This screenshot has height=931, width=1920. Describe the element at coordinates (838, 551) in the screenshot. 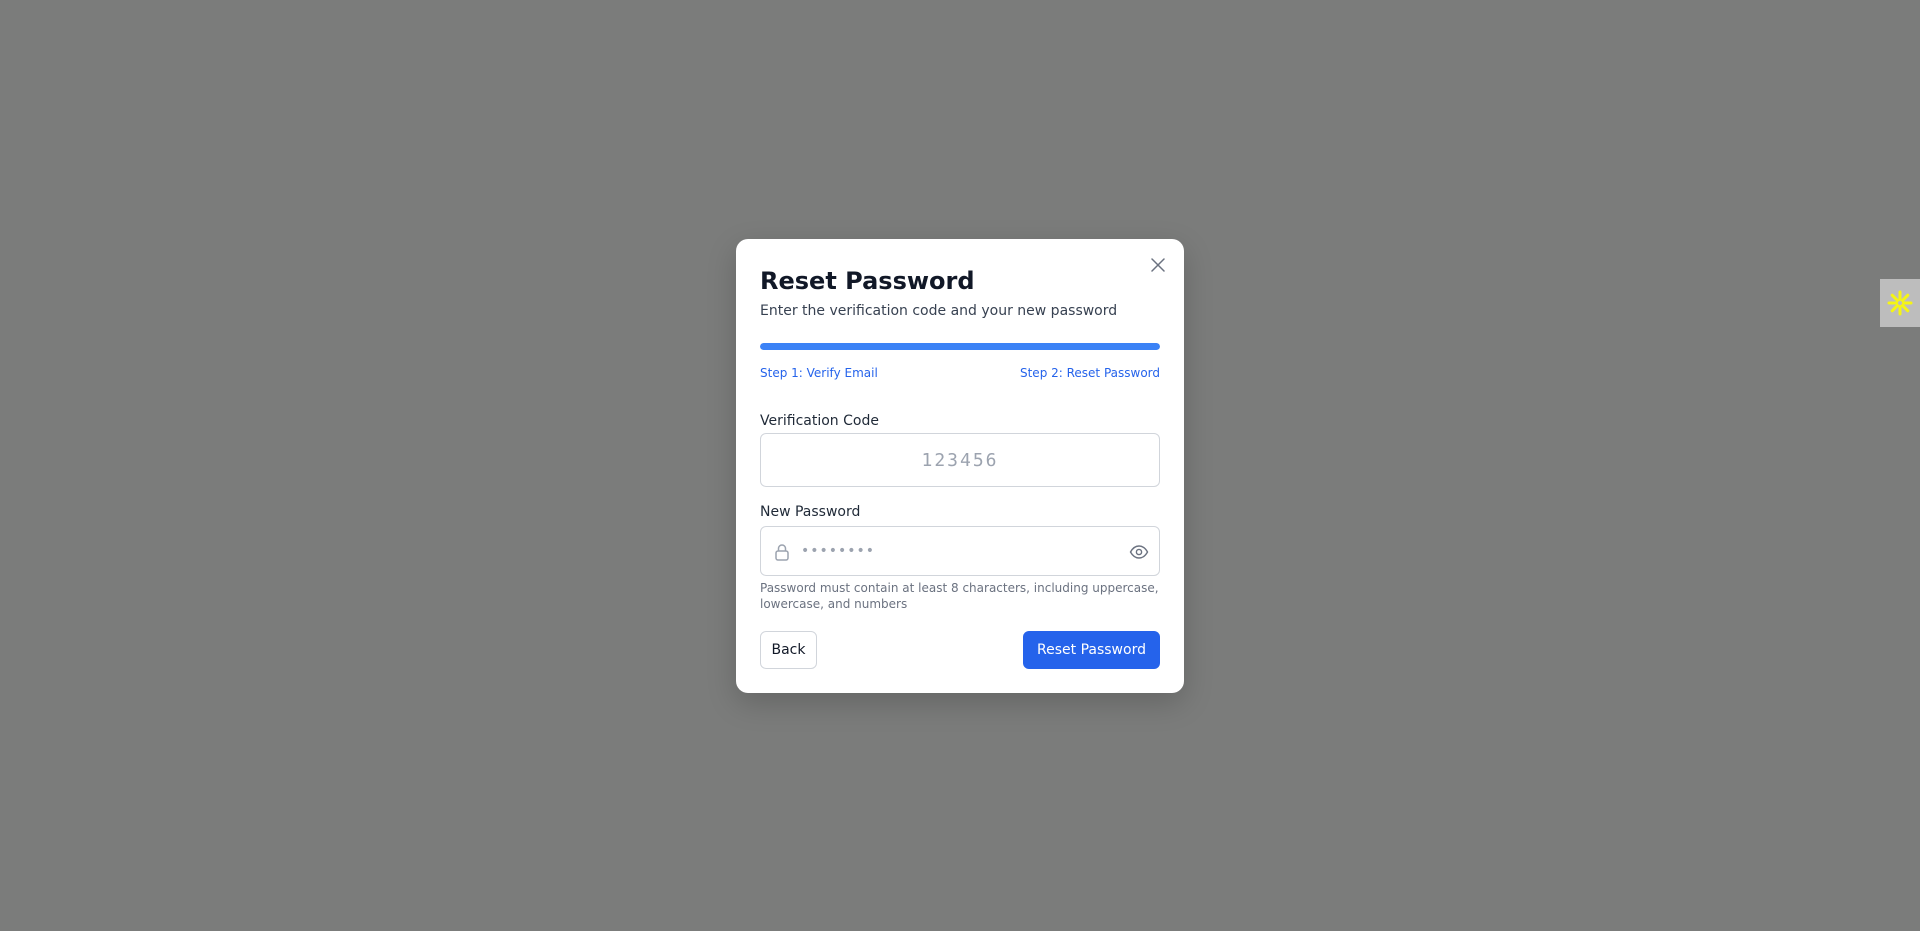

I see `new-password-placeholder: ••••••••` at that location.